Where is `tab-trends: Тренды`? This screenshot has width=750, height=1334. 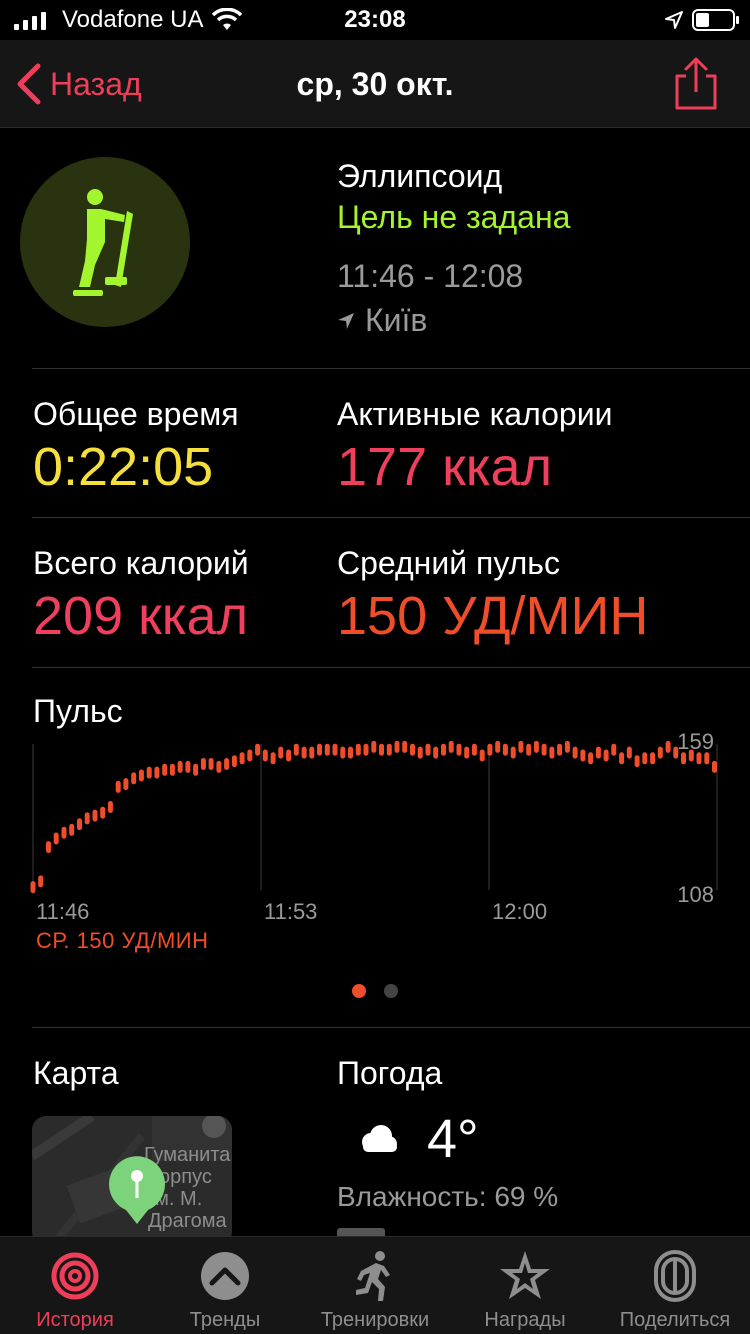 tab-trends: Тренды is located at coordinates (225, 1285).